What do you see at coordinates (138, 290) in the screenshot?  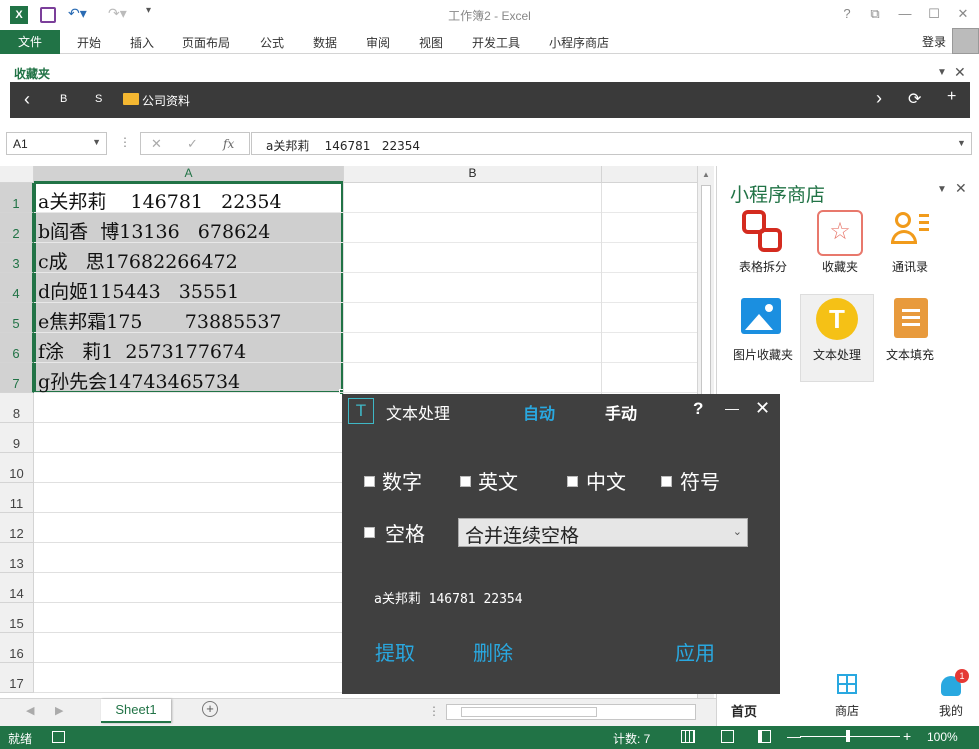 I see `cell-a4: d向姬115443 35551` at bounding box center [138, 290].